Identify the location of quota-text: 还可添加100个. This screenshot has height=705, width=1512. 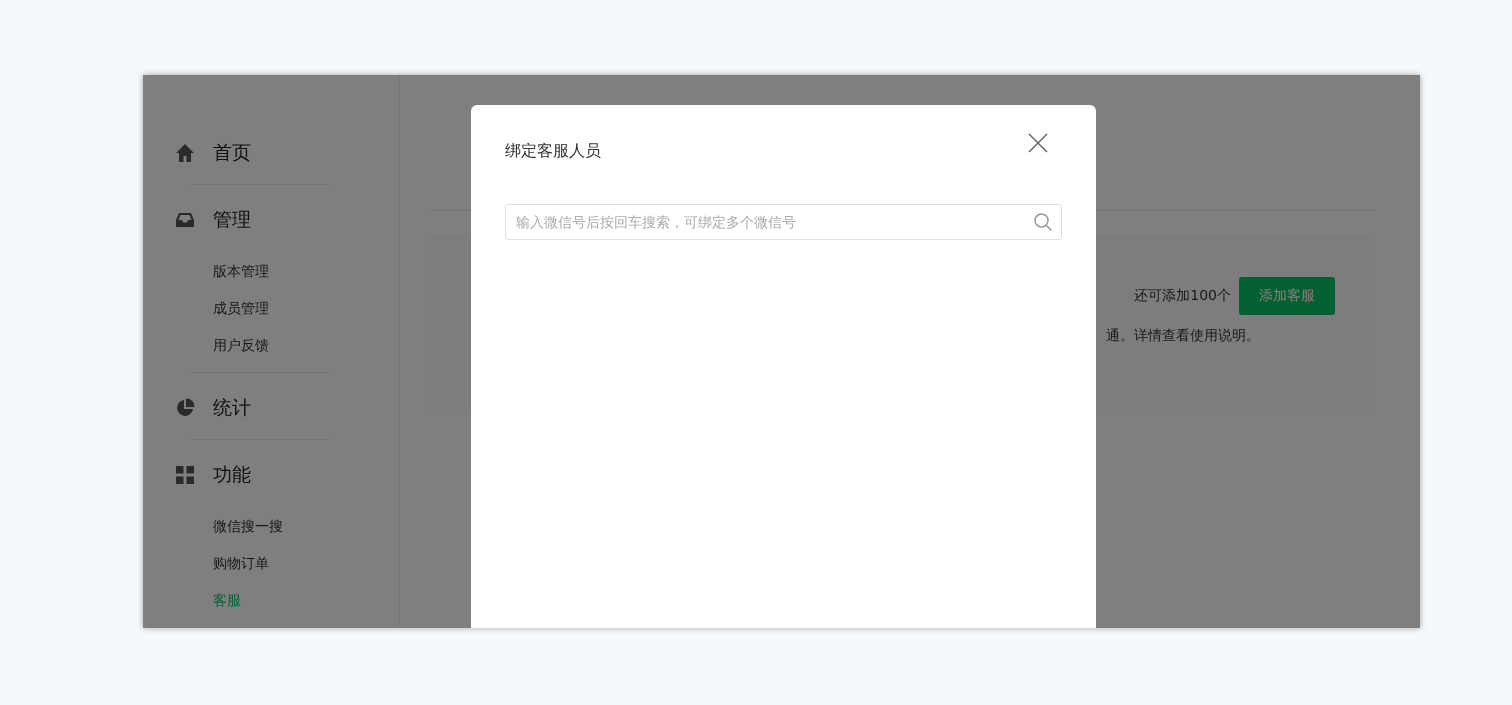
(1182, 296).